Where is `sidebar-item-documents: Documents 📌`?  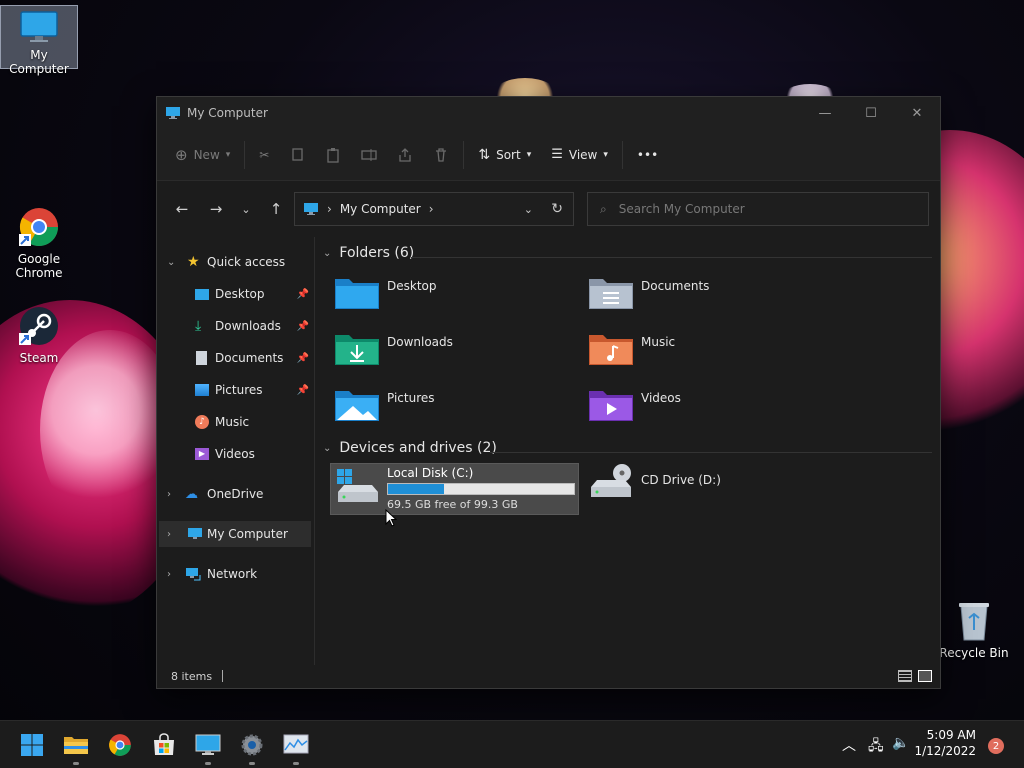
sidebar-item-documents: Documents 📌 is located at coordinates (235, 358).